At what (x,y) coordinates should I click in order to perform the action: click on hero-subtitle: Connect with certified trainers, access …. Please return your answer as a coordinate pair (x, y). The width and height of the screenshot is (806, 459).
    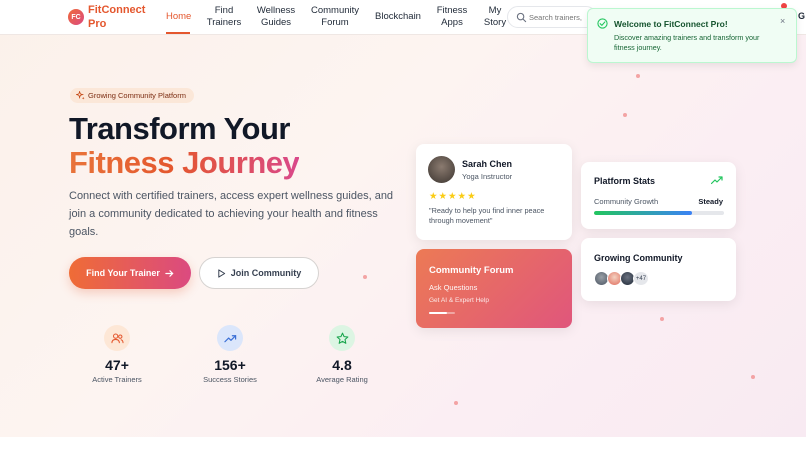
    Looking at the image, I should click on (231, 214).